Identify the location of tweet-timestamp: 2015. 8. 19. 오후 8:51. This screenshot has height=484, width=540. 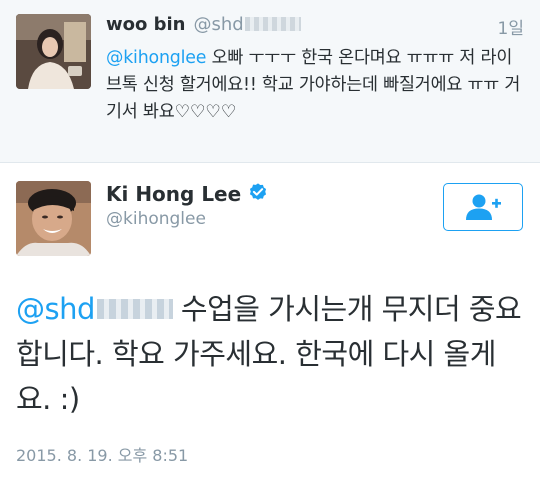
(102, 454).